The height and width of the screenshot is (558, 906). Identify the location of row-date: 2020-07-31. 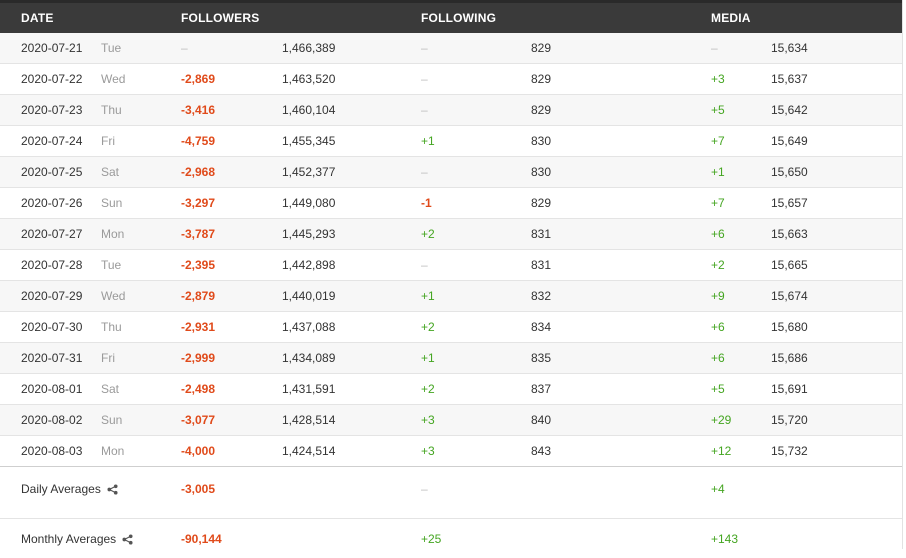
(52, 358).